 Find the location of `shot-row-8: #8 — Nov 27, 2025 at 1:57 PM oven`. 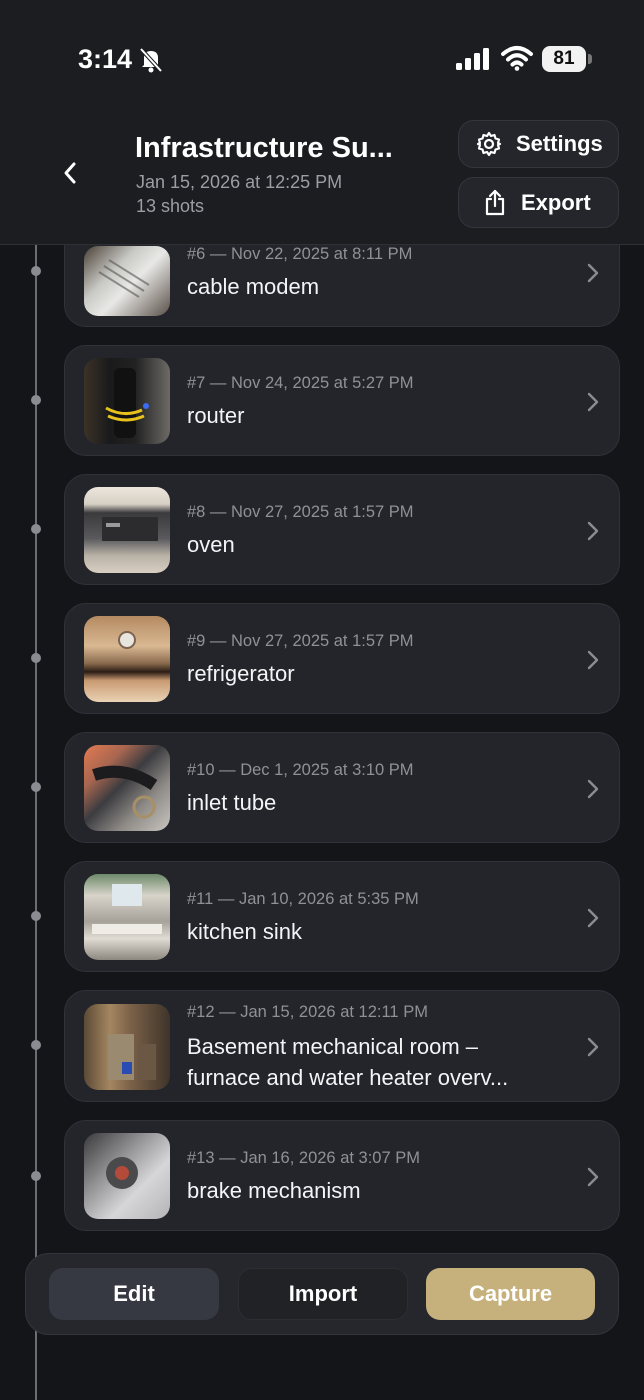

shot-row-8: #8 — Nov 27, 2025 at 1:57 PM oven is located at coordinates (342, 529).